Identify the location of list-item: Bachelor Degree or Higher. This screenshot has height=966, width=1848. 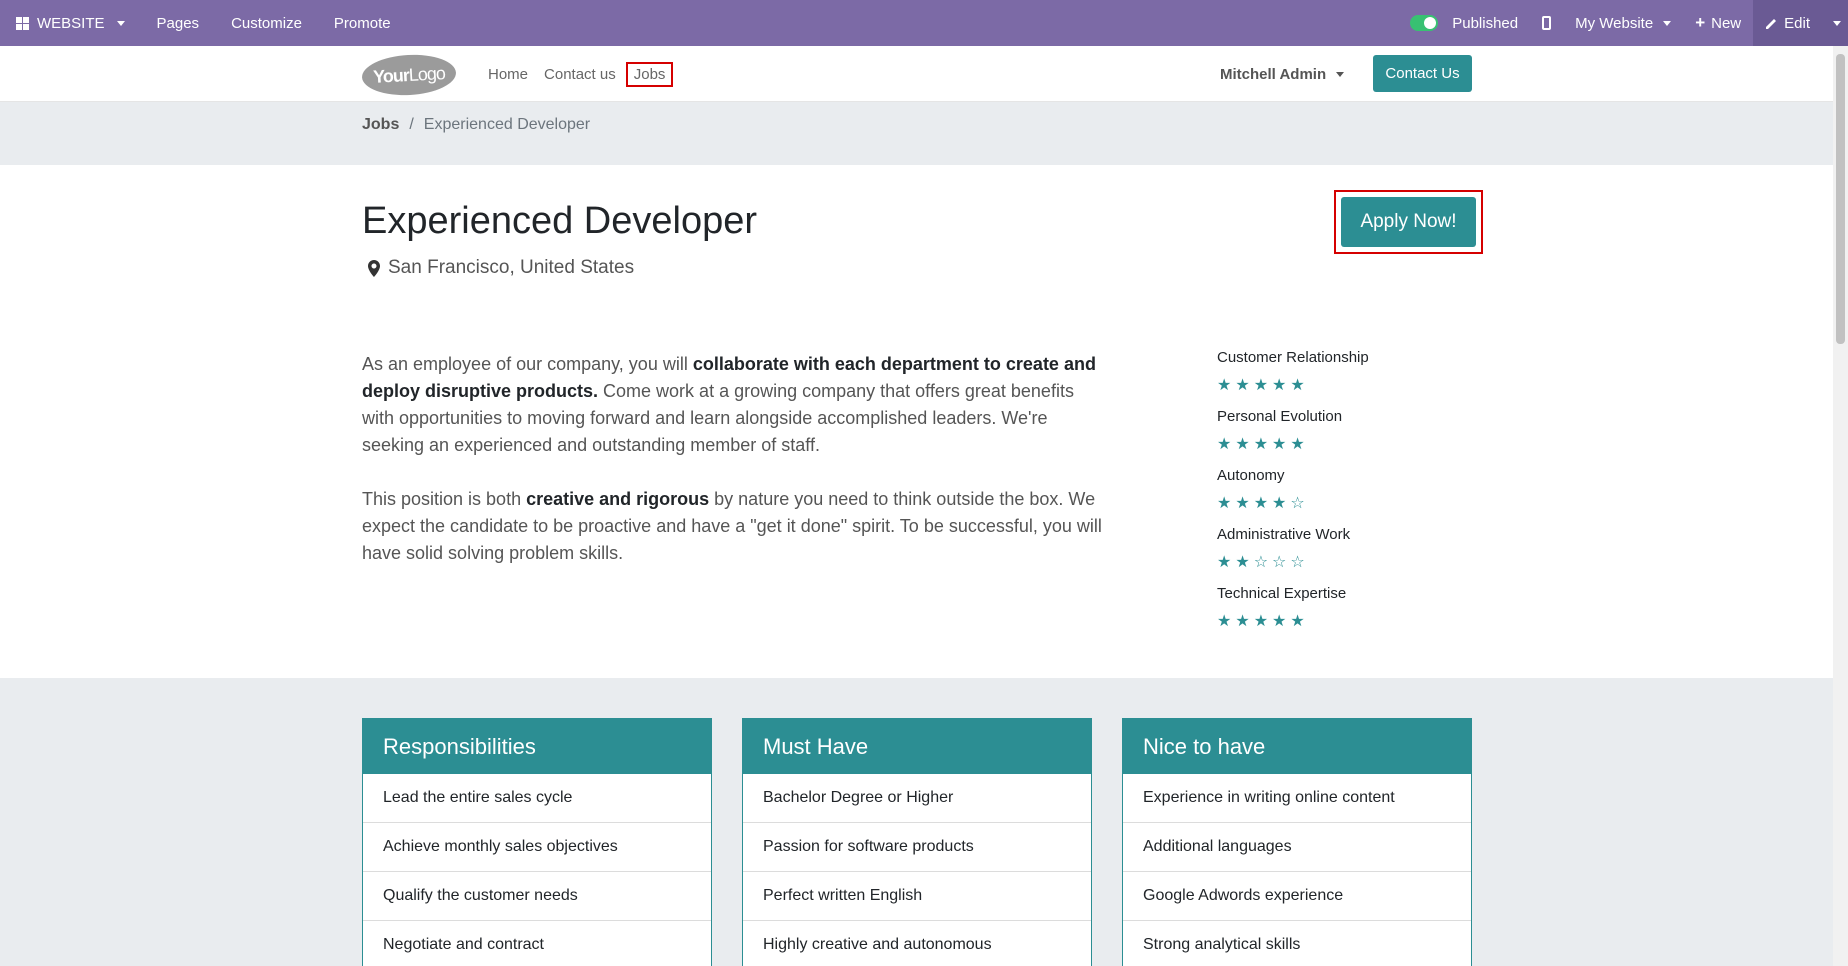
(917, 798).